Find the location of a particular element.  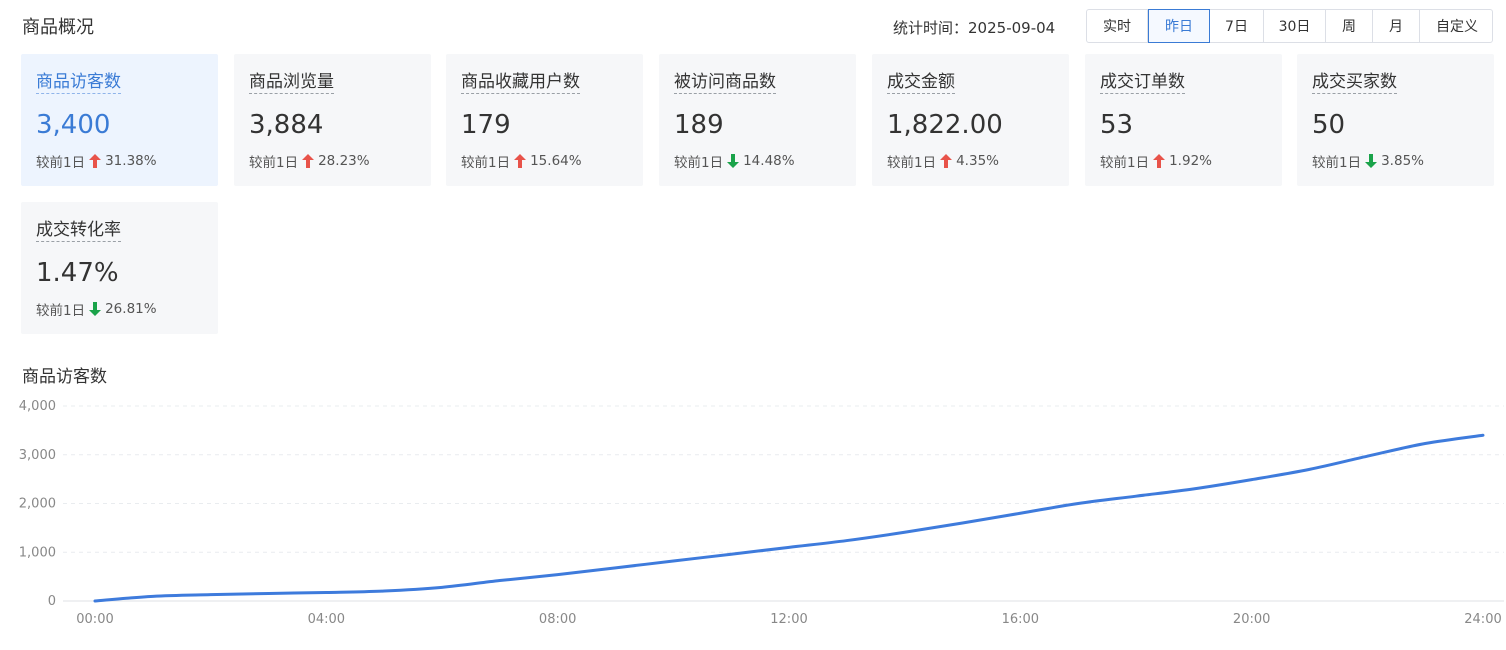

x-tick-label: 04:00 is located at coordinates (326, 619).